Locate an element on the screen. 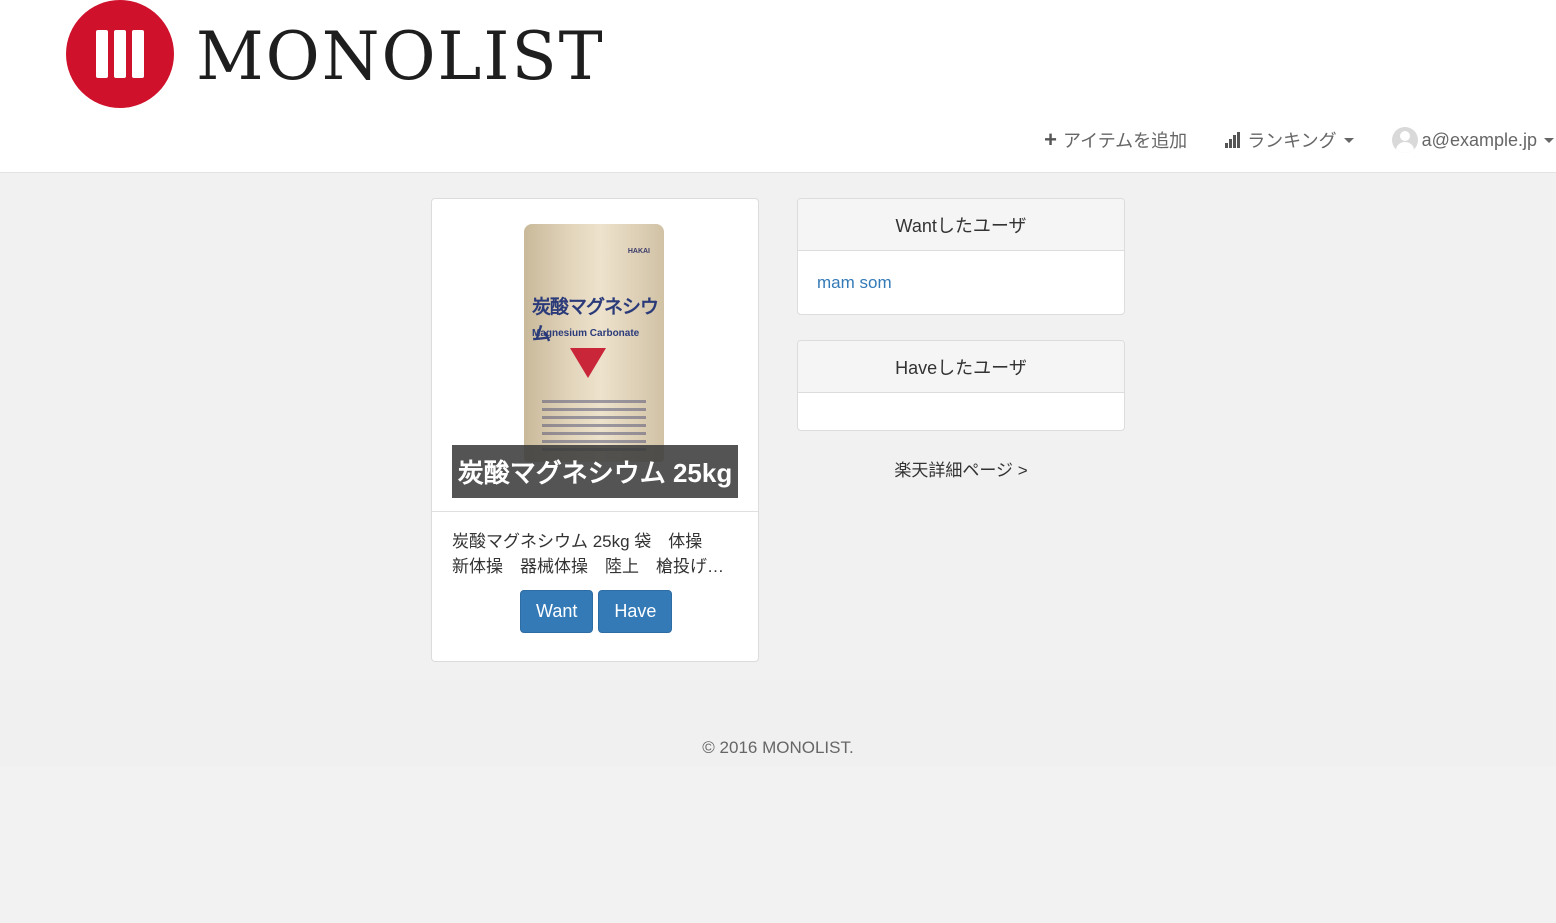 The height and width of the screenshot is (923, 1556). have-users-panel: Haveしたユーザ is located at coordinates (961, 385).